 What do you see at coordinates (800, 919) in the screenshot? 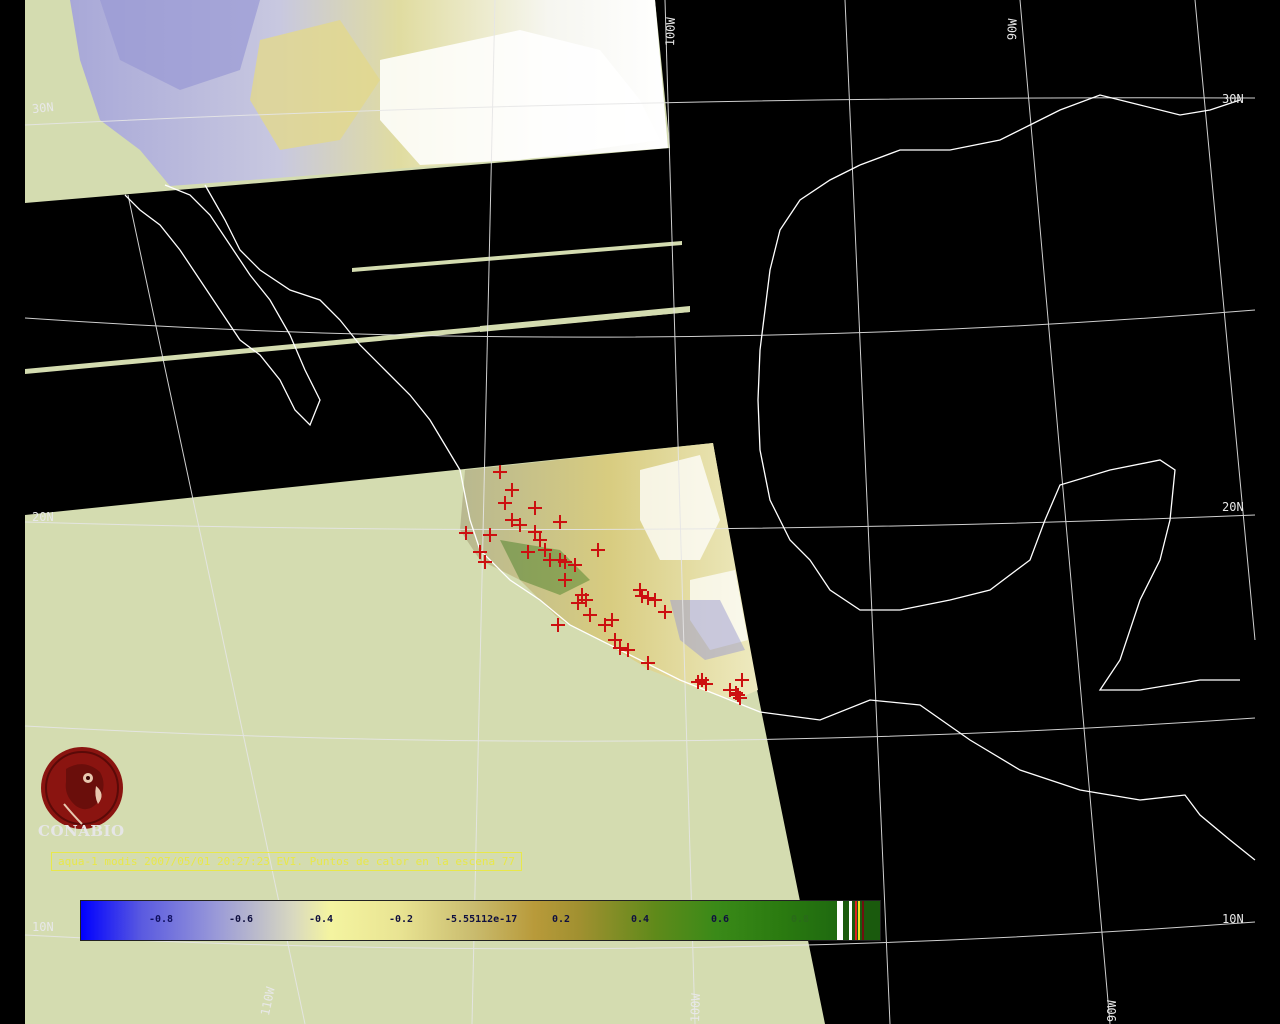
I see `scale-tick: 0.8` at bounding box center [800, 919].